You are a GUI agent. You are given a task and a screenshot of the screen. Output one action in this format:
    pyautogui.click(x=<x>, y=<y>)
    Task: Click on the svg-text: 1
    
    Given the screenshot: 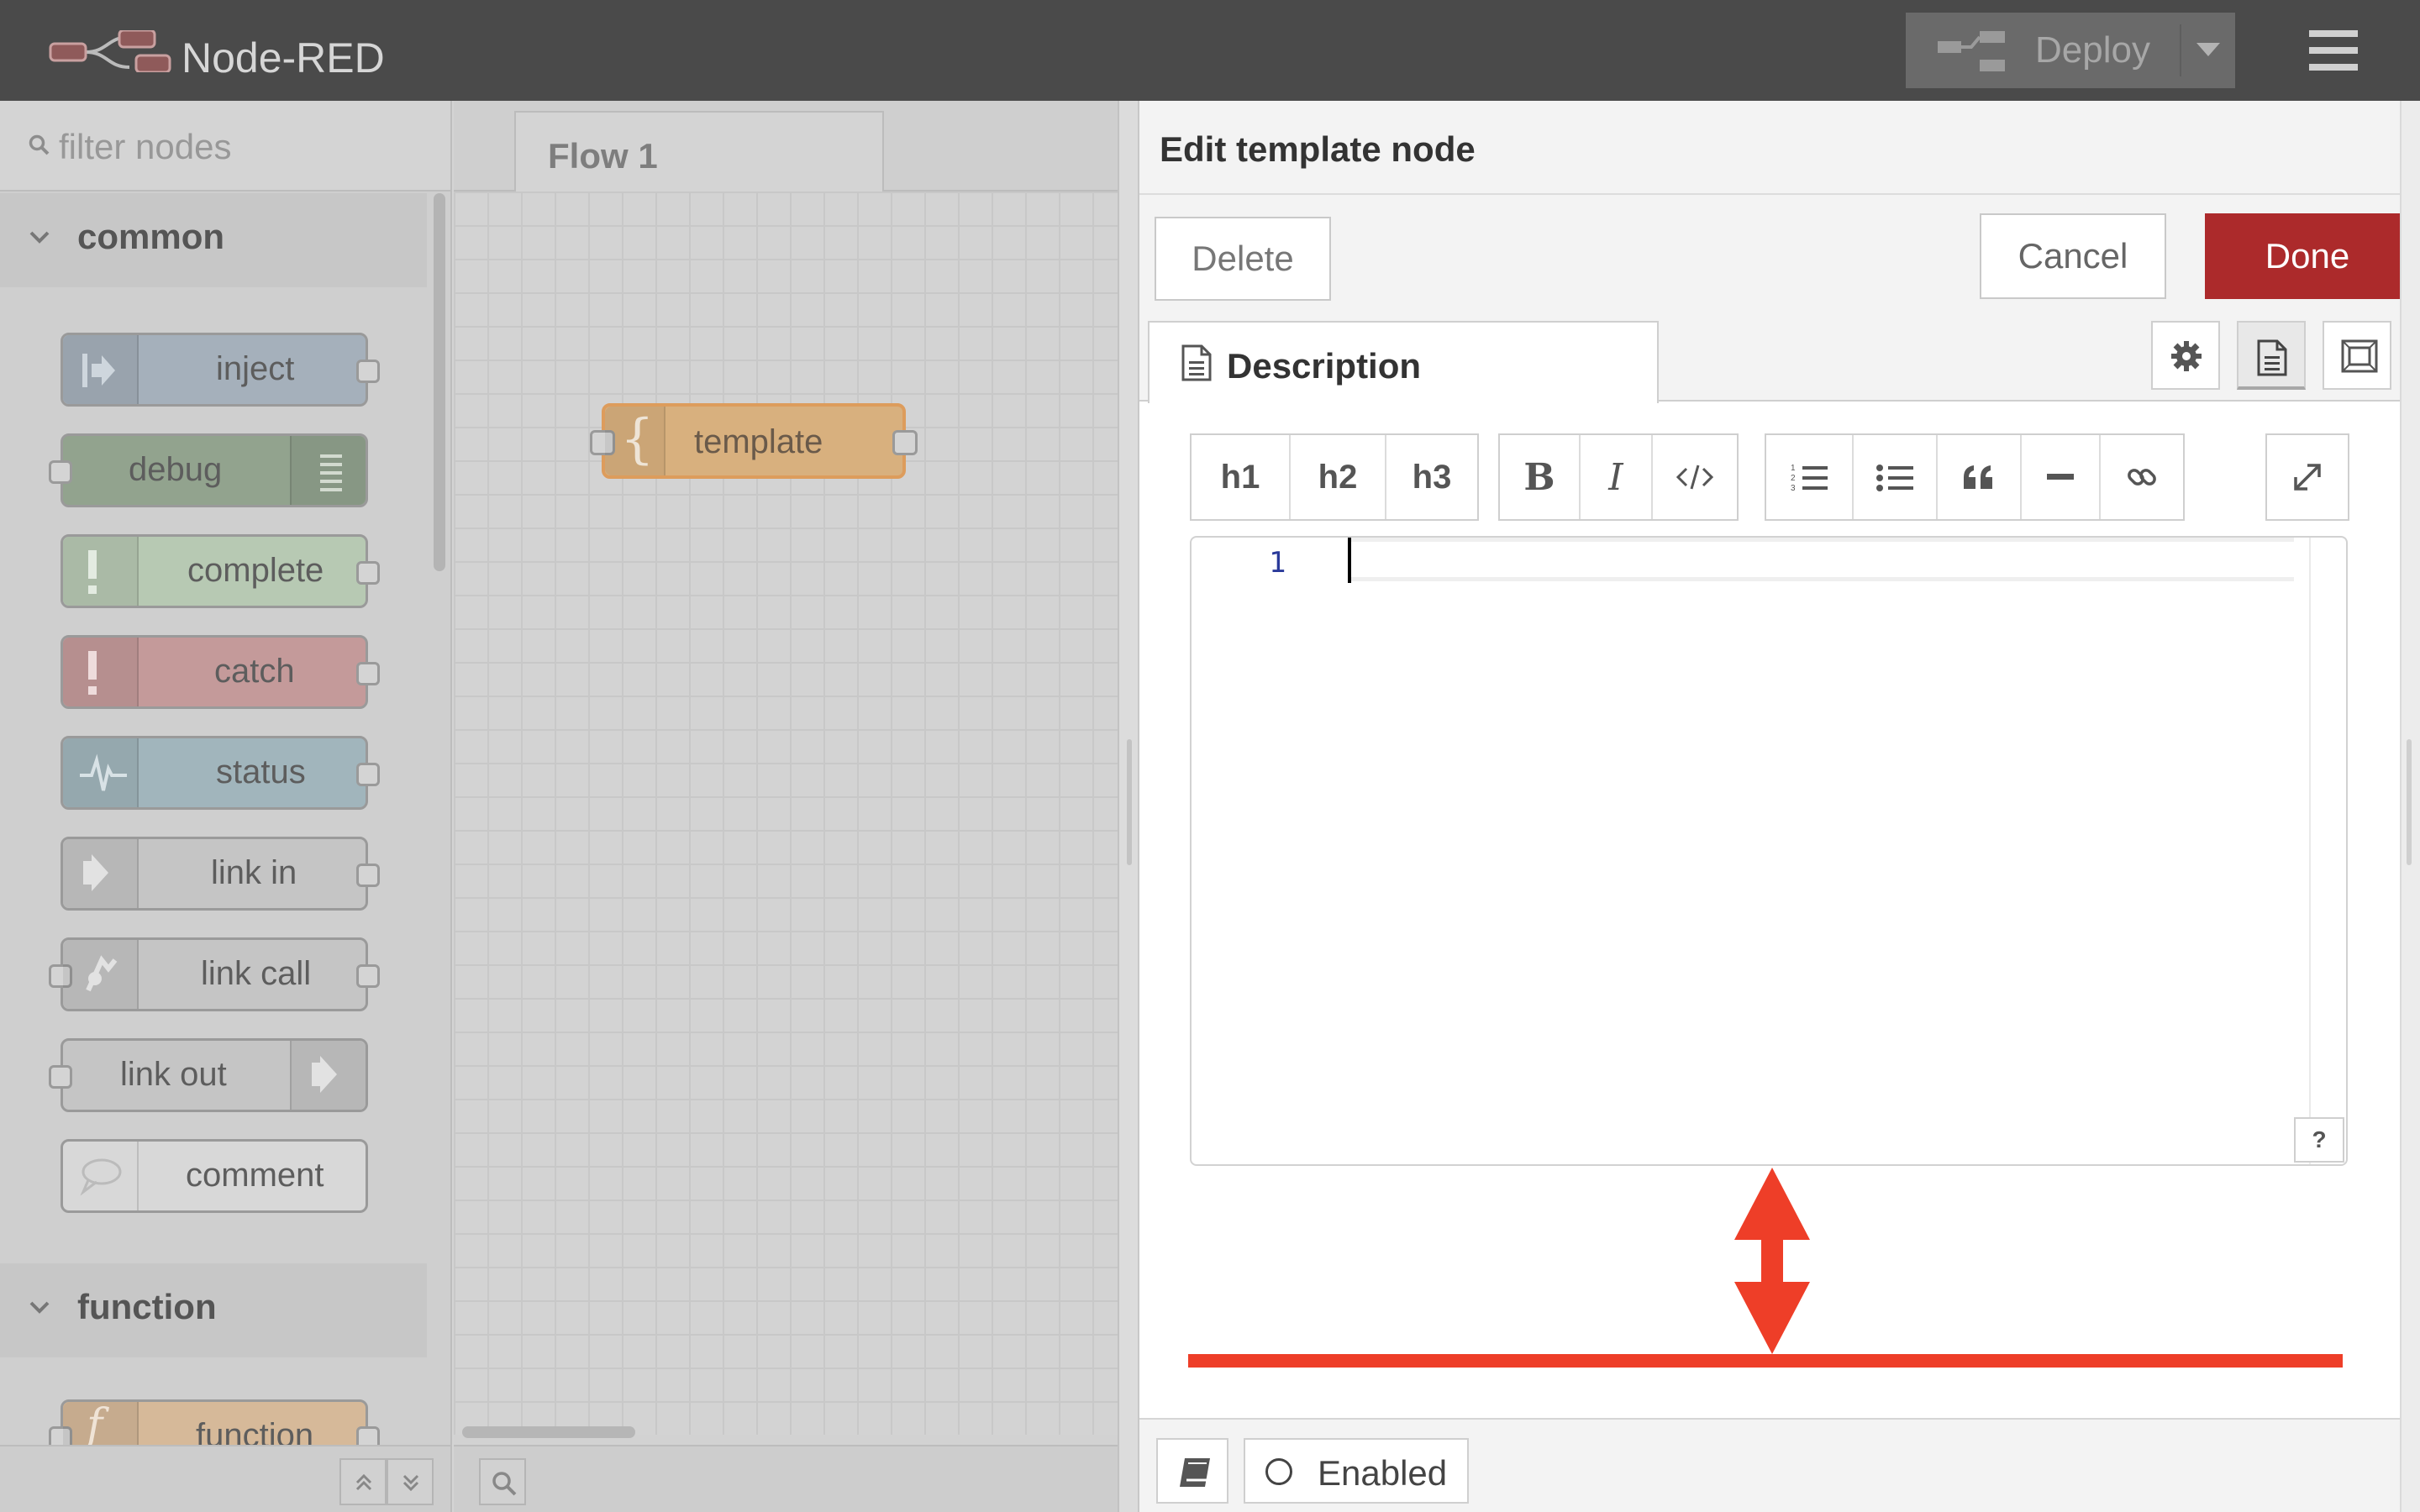 What is the action you would take?
    pyautogui.click(x=1794, y=468)
    